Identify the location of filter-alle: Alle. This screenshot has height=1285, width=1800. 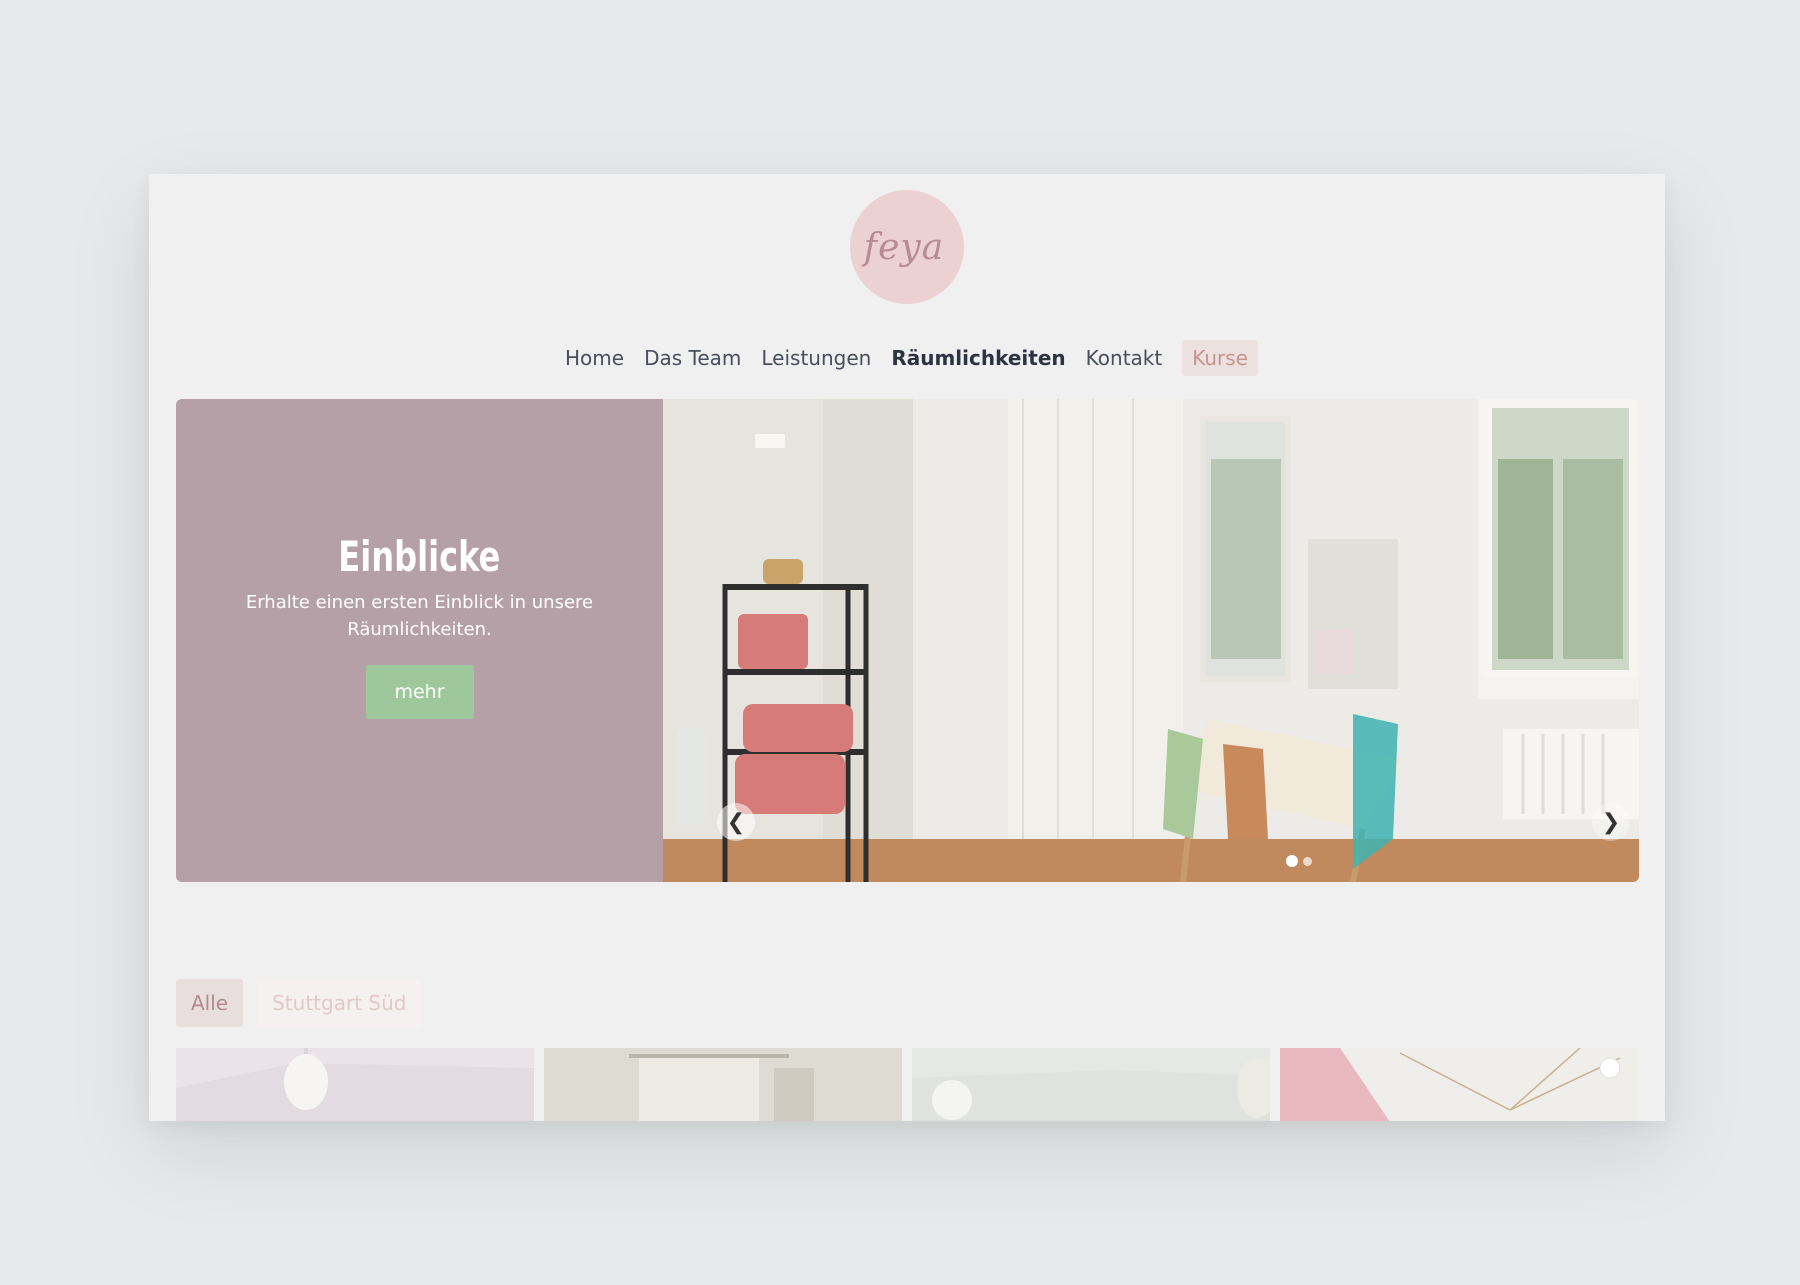
(210, 1003).